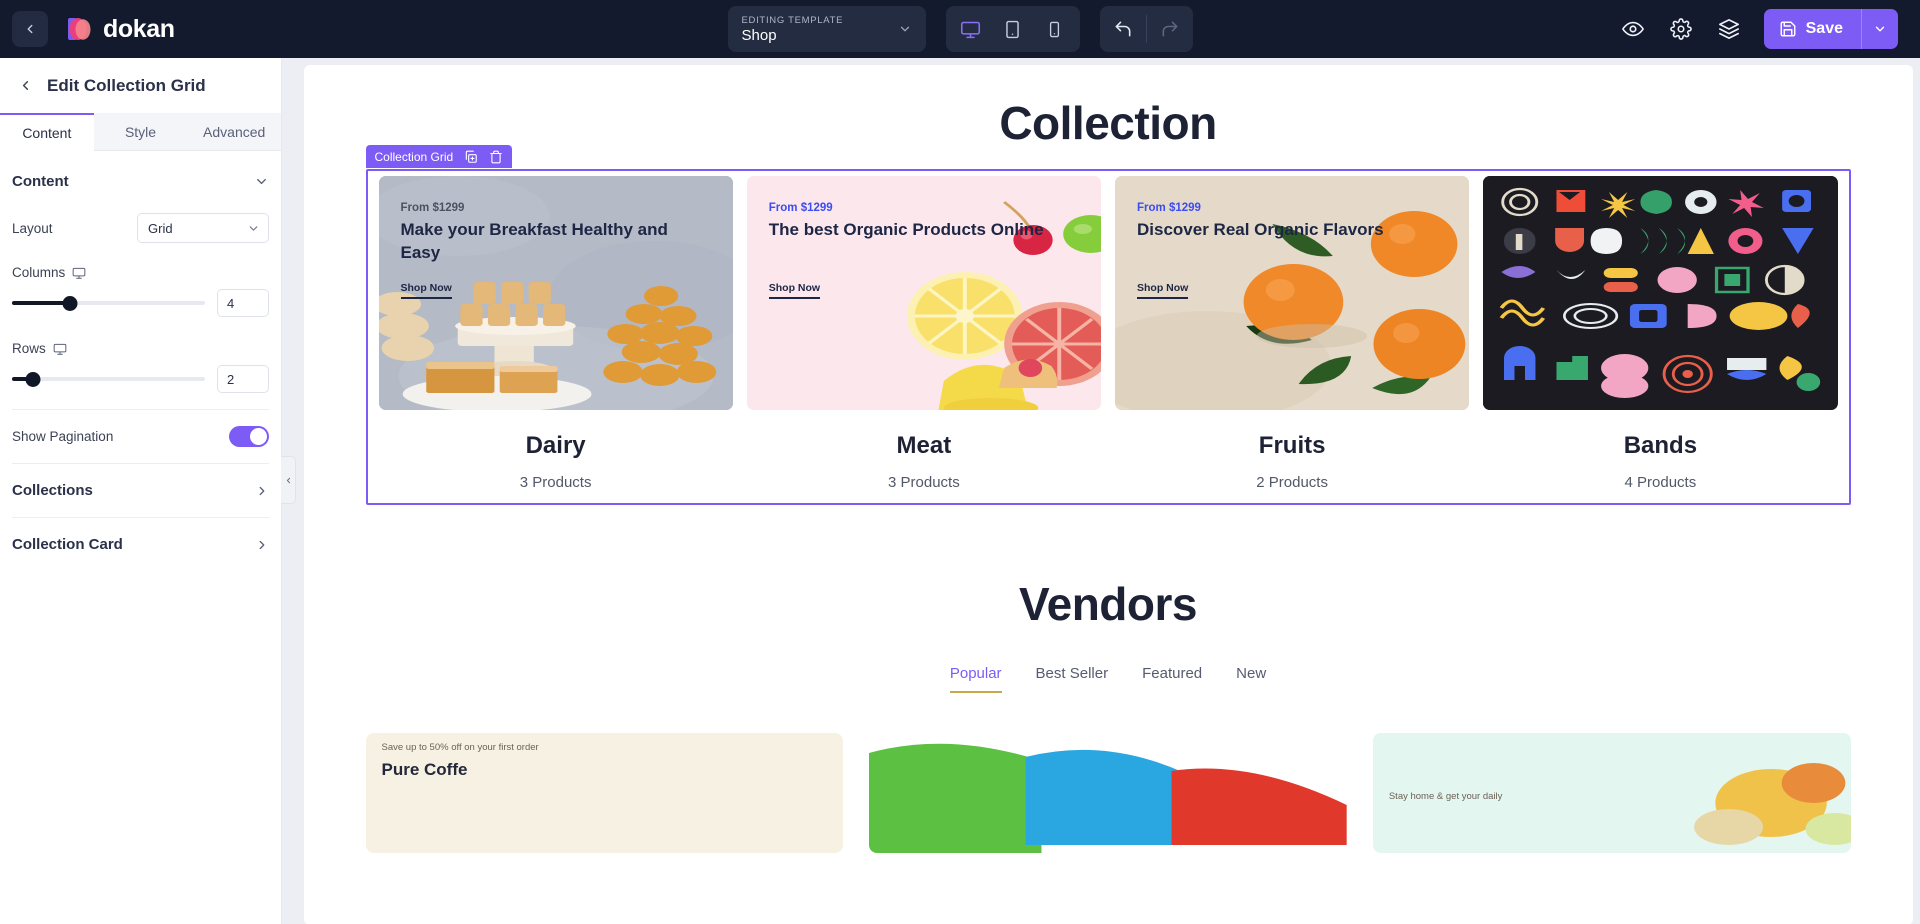 The height and width of the screenshot is (924, 1920). I want to click on sidebar-collapse-handle, so click(288, 480).